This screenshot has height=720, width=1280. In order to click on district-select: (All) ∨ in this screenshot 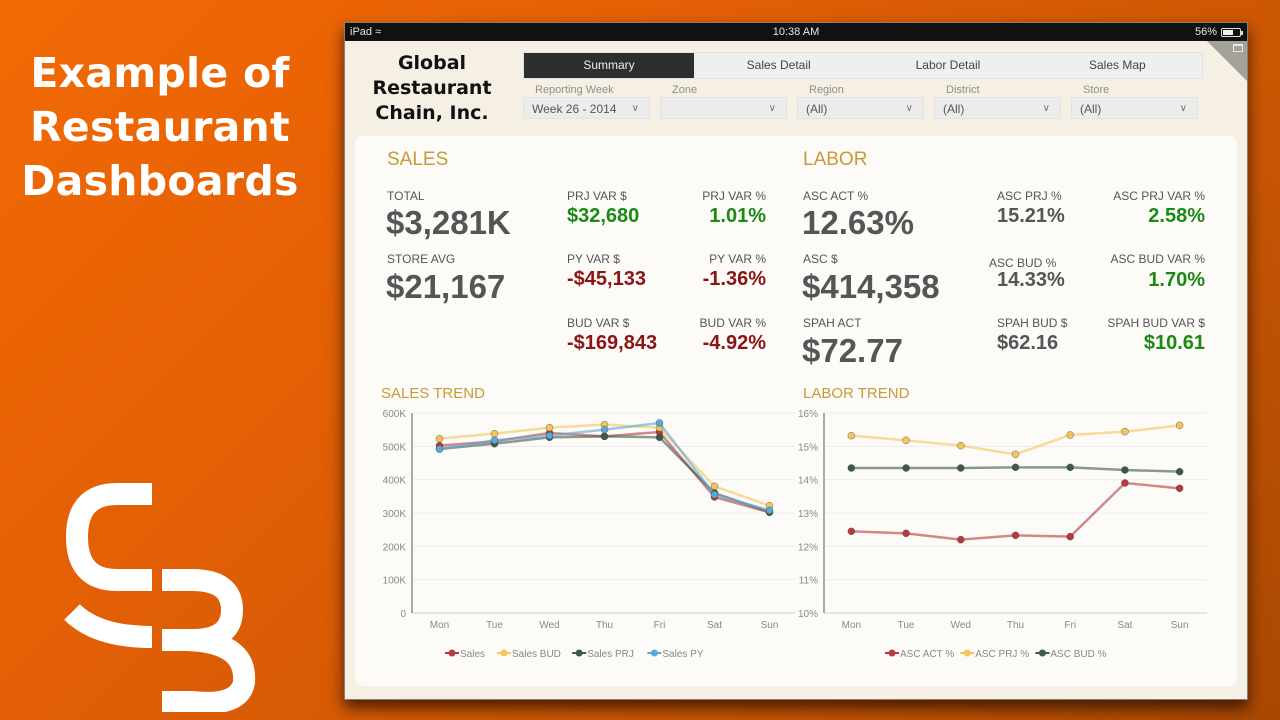, I will do `click(997, 108)`.